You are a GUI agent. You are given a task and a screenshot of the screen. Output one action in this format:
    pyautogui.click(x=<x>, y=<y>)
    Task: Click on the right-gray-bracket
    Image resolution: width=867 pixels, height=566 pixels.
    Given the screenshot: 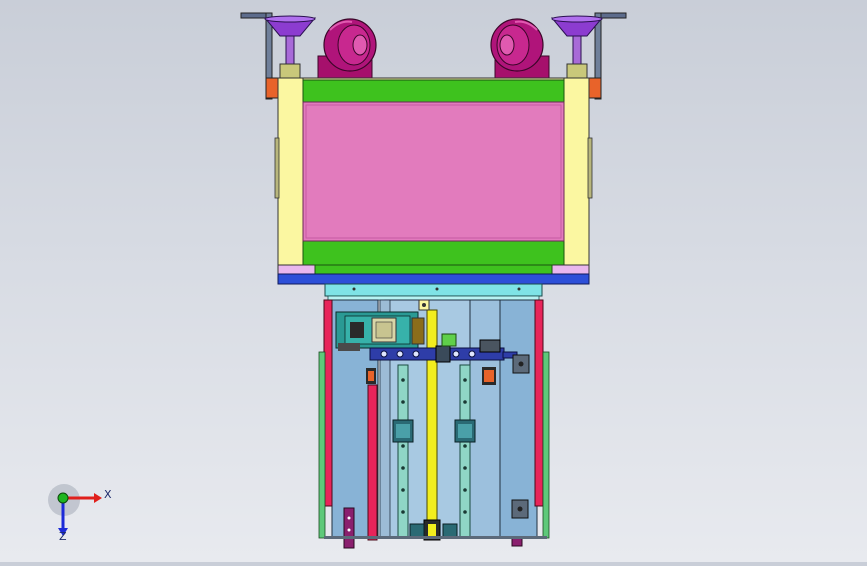 What is the action you would take?
    pyautogui.click(x=521, y=364)
    